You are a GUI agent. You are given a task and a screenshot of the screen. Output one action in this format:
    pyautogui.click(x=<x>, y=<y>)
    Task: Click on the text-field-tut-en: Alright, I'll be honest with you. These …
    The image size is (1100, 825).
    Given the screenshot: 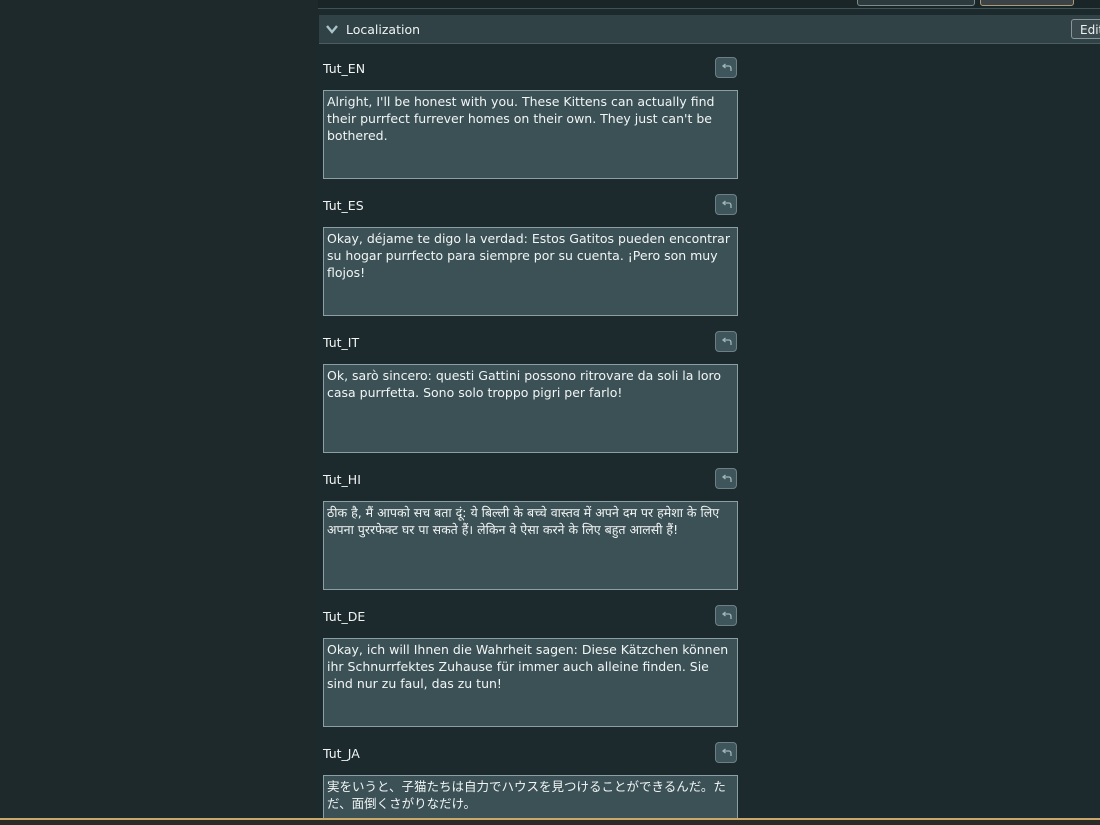 What is the action you would take?
    pyautogui.click(x=530, y=134)
    